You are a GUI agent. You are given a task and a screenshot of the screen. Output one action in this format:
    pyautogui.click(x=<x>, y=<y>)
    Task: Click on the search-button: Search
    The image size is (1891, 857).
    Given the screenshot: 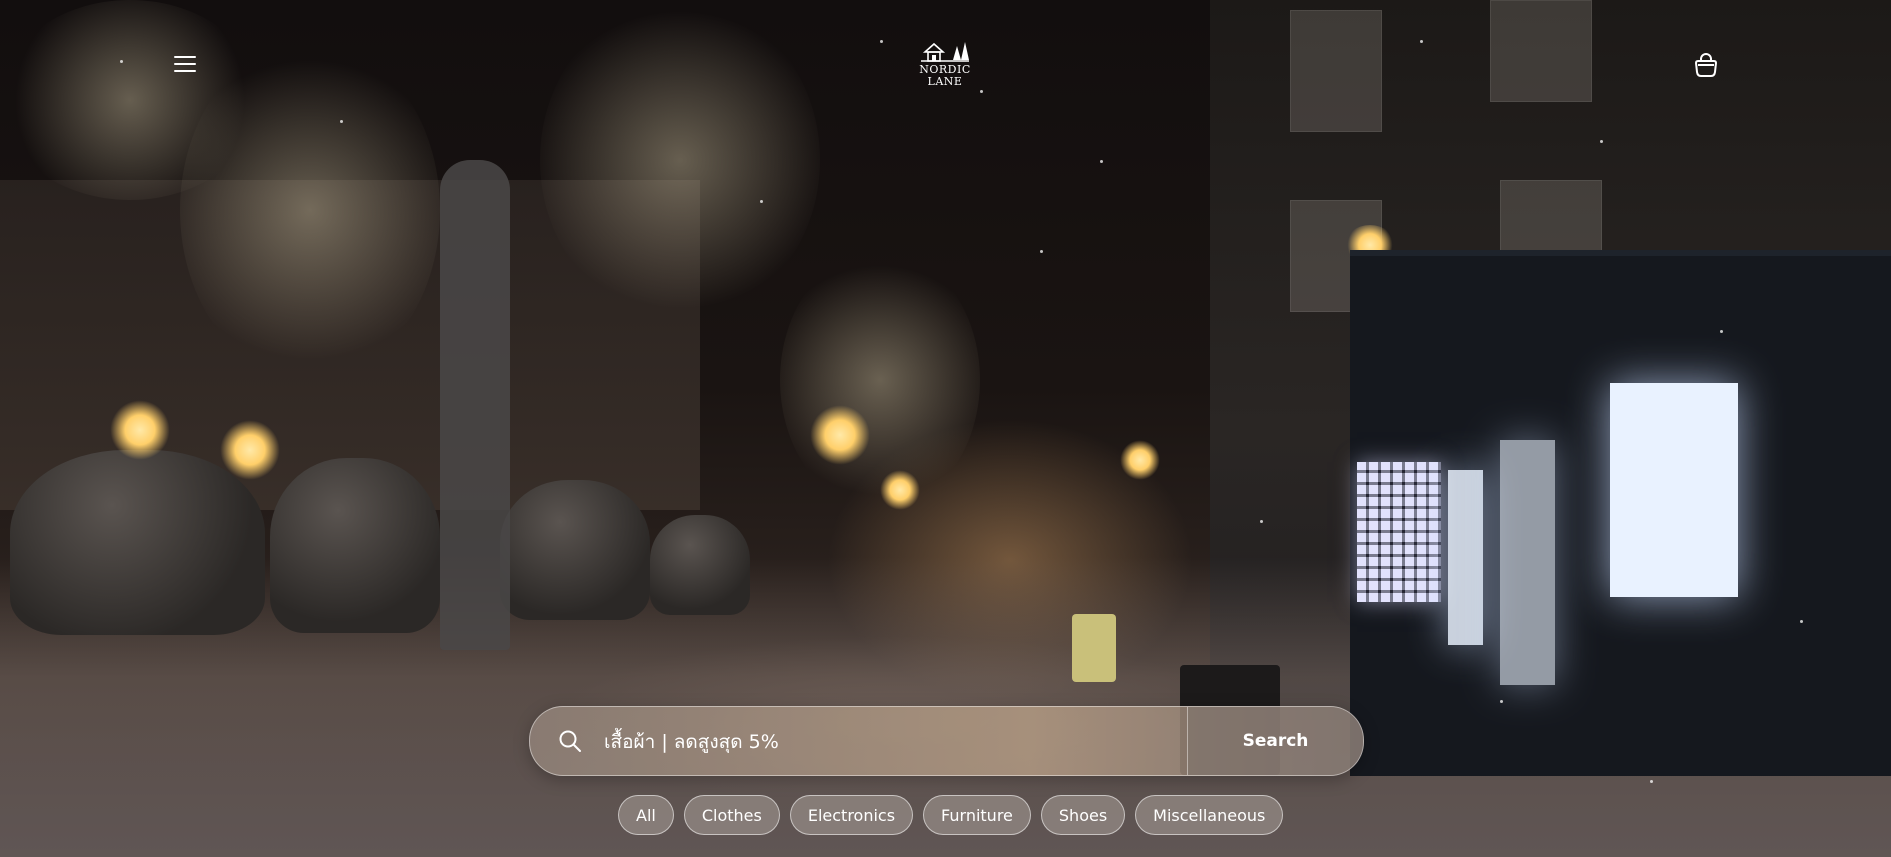 What is the action you would take?
    pyautogui.click(x=1275, y=741)
    